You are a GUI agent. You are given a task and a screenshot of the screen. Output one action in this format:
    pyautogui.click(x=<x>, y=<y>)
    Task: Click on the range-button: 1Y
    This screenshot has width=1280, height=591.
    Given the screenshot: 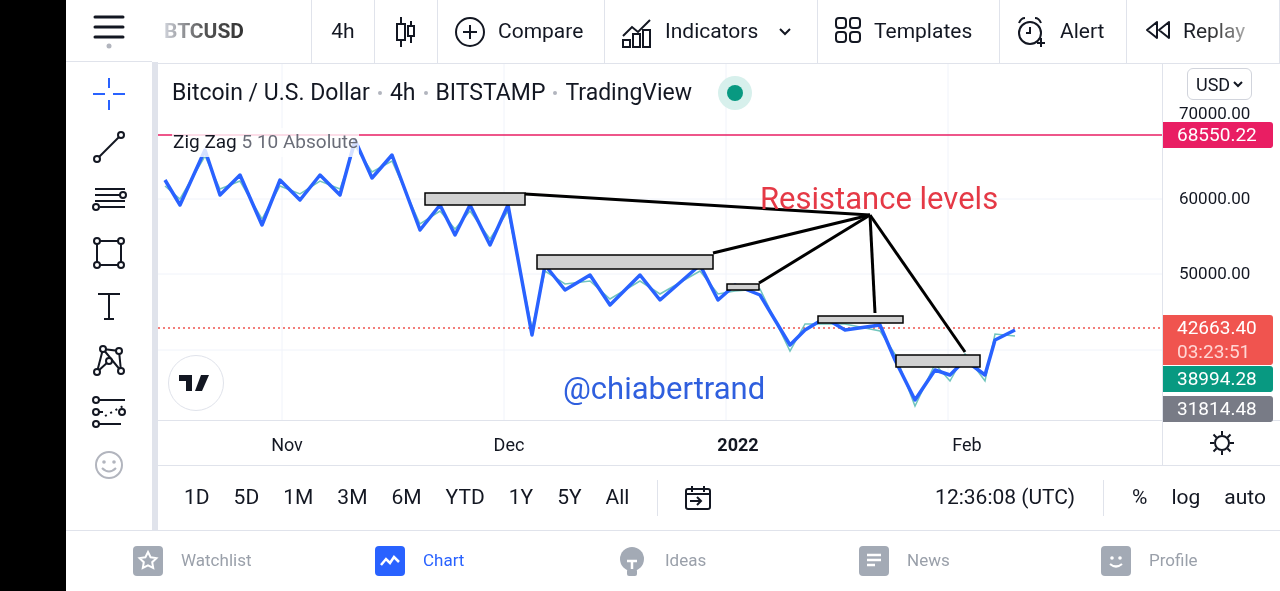 What is the action you would take?
    pyautogui.click(x=521, y=498)
    